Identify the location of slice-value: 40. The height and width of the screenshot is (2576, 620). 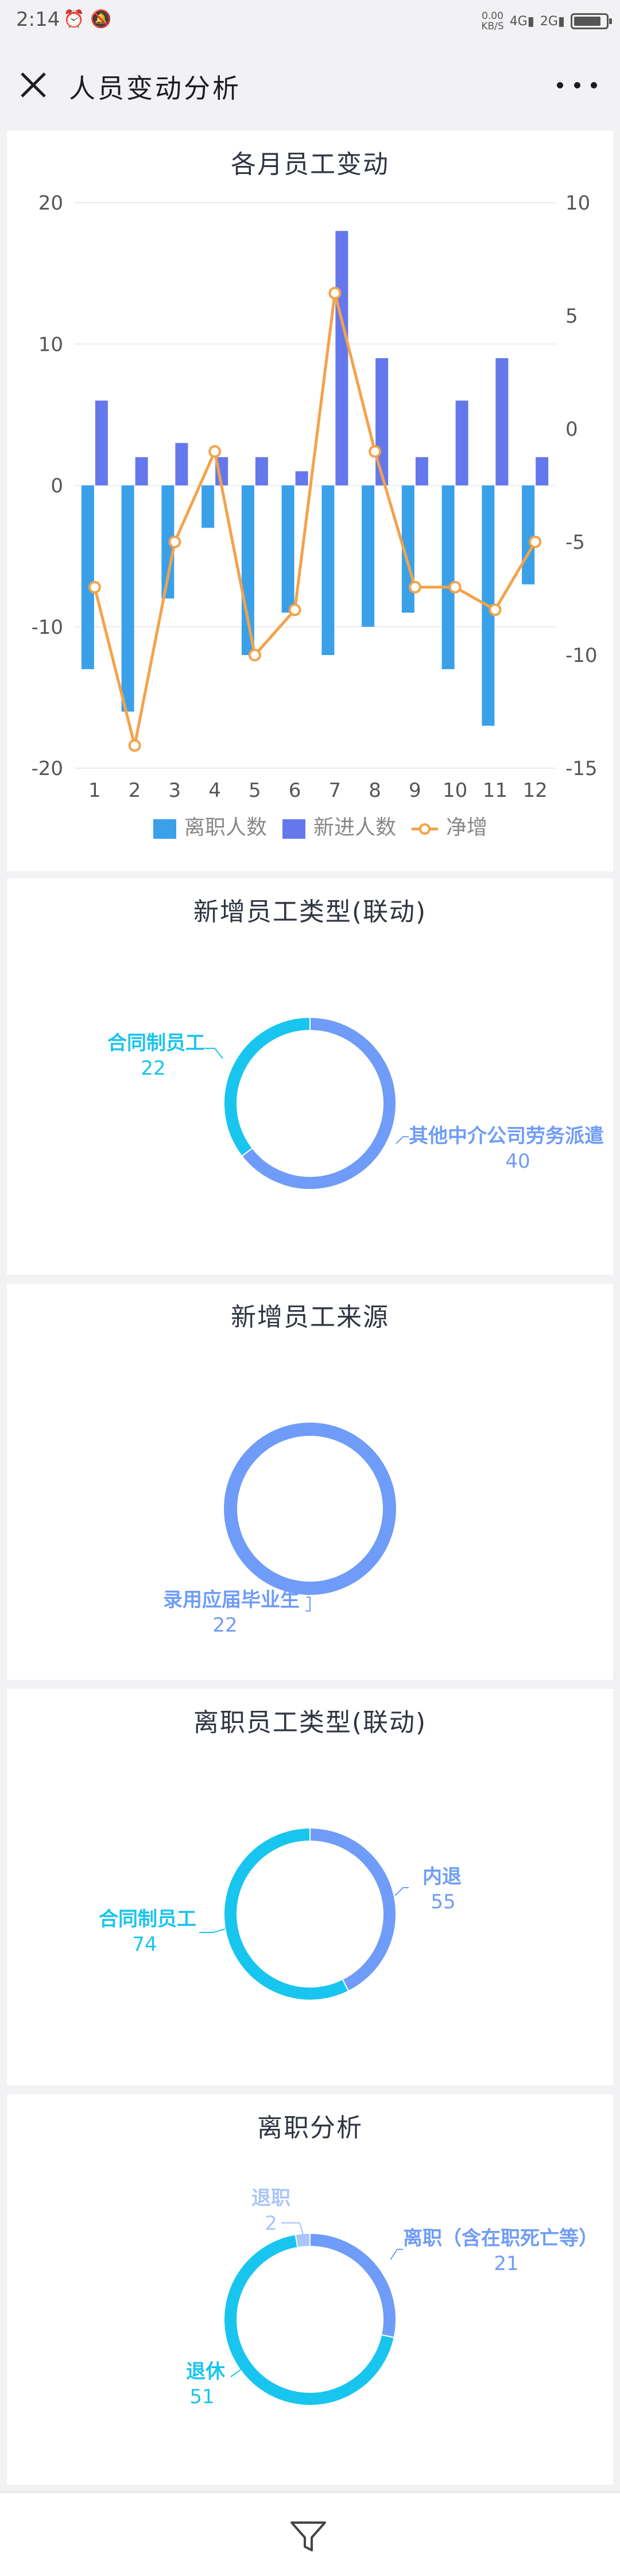
(517, 1161).